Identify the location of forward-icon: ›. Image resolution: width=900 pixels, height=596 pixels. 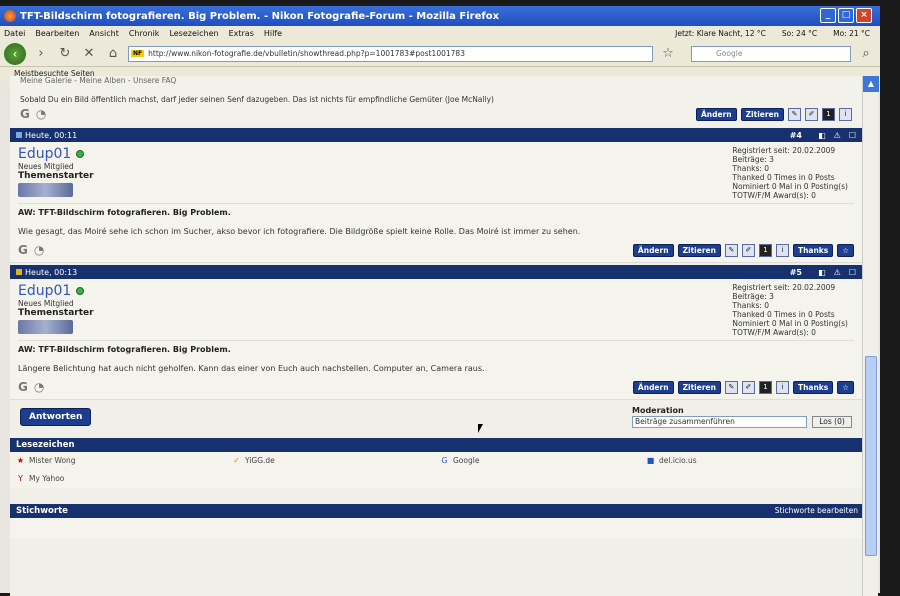
(41, 53).